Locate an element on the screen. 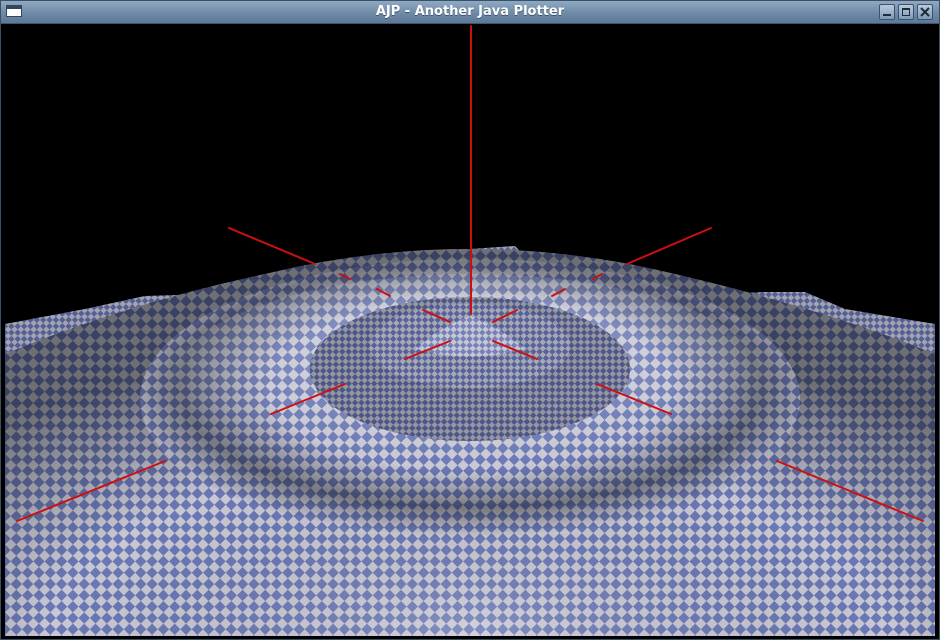 This screenshot has height=640, width=940. window-title: AJP - Another Java Plotter is located at coordinates (470, 11).